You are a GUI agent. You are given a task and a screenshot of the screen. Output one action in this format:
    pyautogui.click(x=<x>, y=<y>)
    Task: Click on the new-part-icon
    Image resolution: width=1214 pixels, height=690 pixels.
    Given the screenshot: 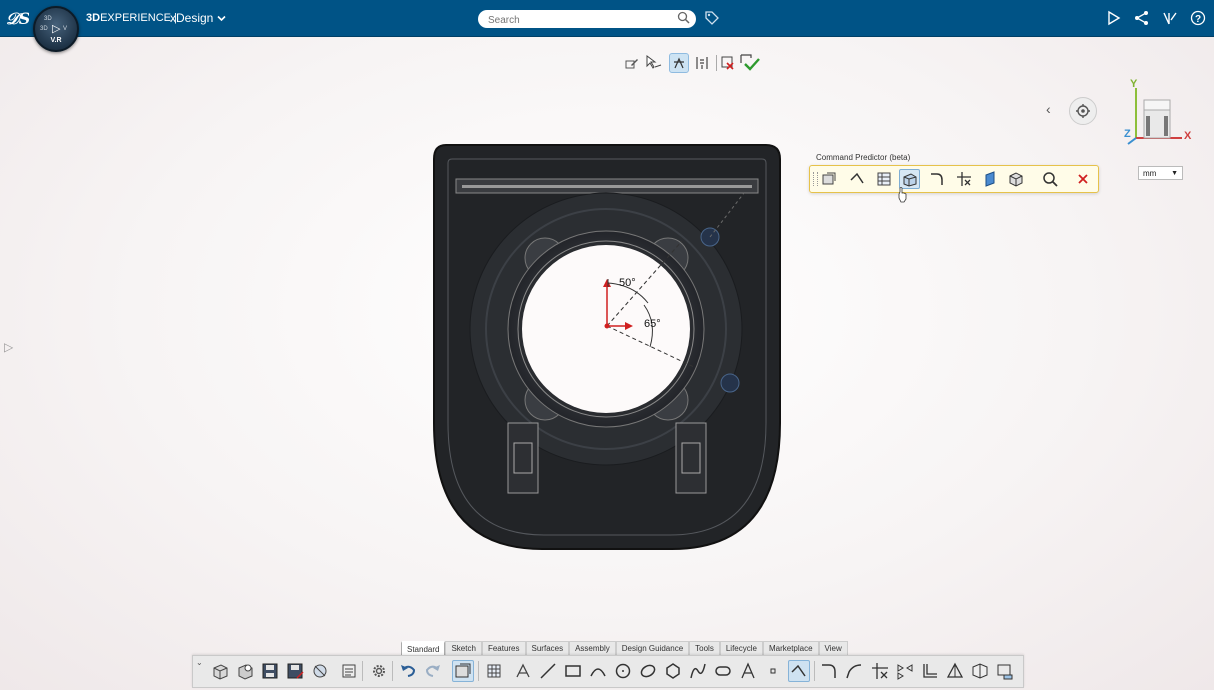 What is the action you would take?
    pyautogui.click(x=220, y=672)
    